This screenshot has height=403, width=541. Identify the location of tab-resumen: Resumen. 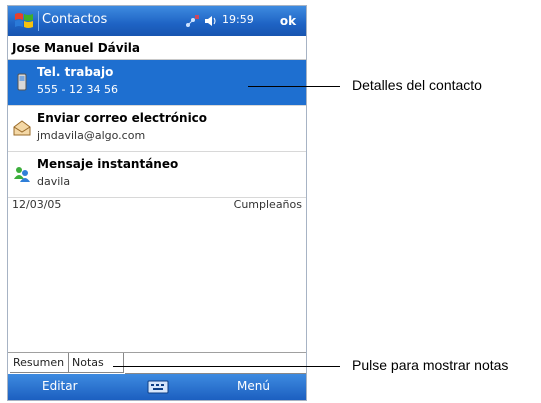
(39, 363).